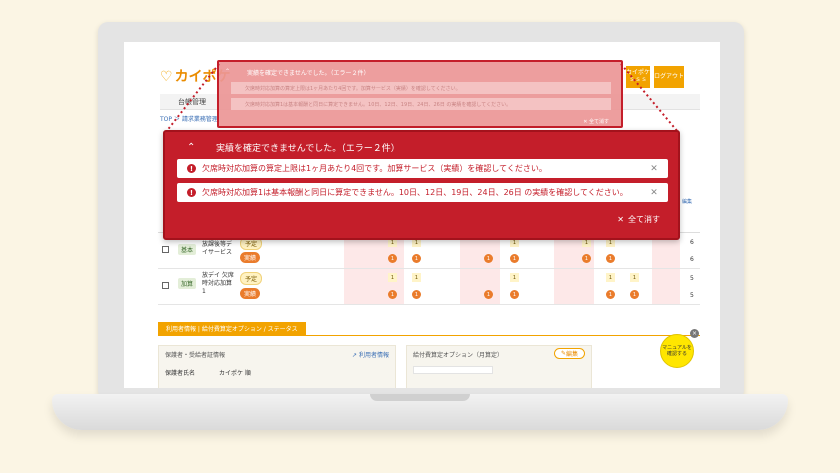  What do you see at coordinates (638, 77) in the screenshot?
I see `account-button: カイポケ ｓｓｓ` at bounding box center [638, 77].